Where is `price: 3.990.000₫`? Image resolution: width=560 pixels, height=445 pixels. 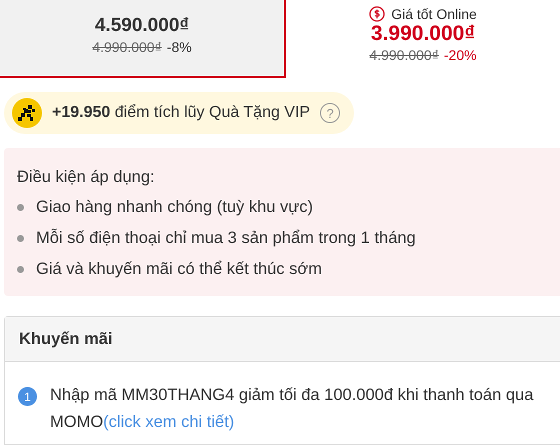 price: 3.990.000₫ is located at coordinates (423, 34).